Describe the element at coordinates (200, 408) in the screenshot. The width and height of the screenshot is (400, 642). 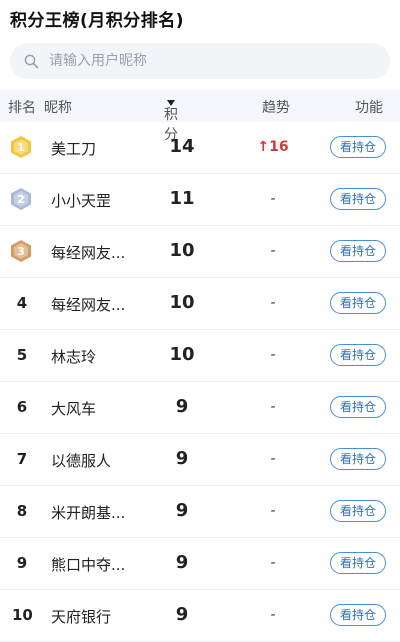
I see `table-row: 6 大风车 9 - 看持仓` at that location.